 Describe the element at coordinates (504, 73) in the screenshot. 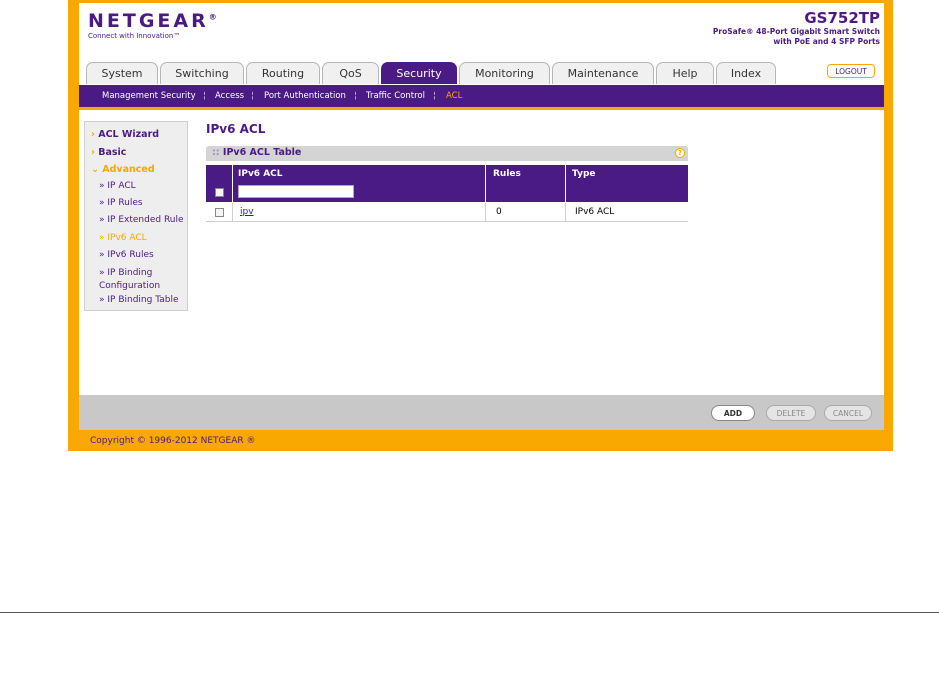

I see `tab-monitoring: Monitoring` at that location.